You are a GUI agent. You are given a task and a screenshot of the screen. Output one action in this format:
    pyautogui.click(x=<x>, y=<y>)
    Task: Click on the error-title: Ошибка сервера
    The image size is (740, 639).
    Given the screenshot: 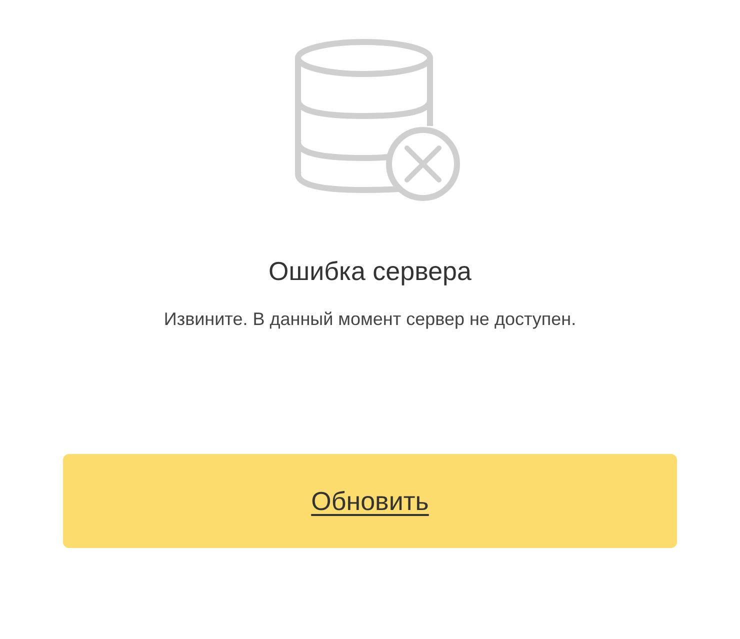 What is the action you would take?
    pyautogui.click(x=370, y=271)
    